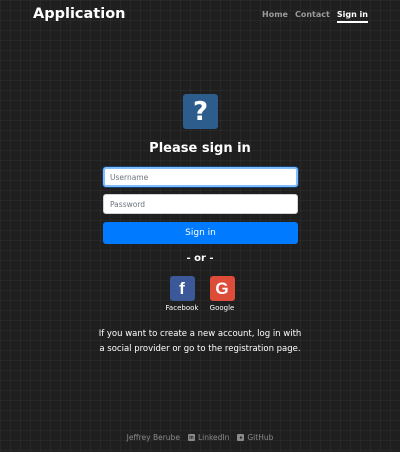 Image resolution: width=400 pixels, height=452 pixels. What do you see at coordinates (79, 14) in the screenshot?
I see `app-title: Application` at bounding box center [79, 14].